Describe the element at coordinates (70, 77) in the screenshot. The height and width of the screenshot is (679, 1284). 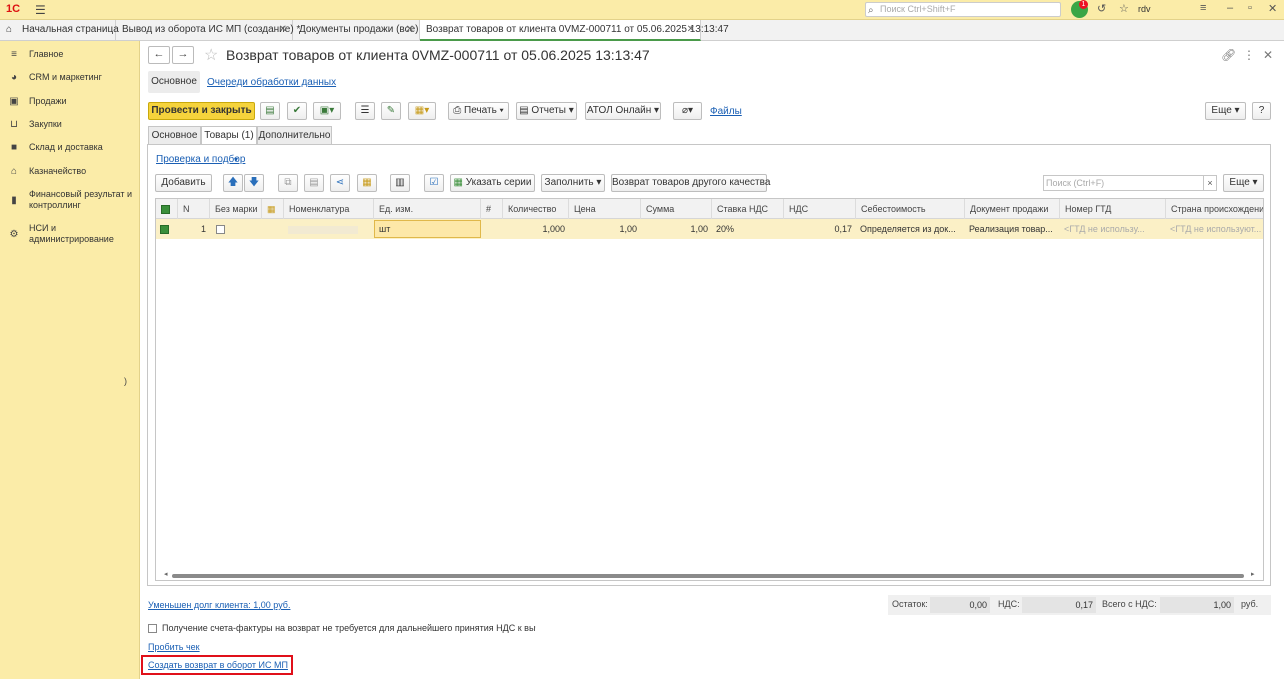
I see `sidebar-item-crm: ◕ CRM и маркетинг` at that location.